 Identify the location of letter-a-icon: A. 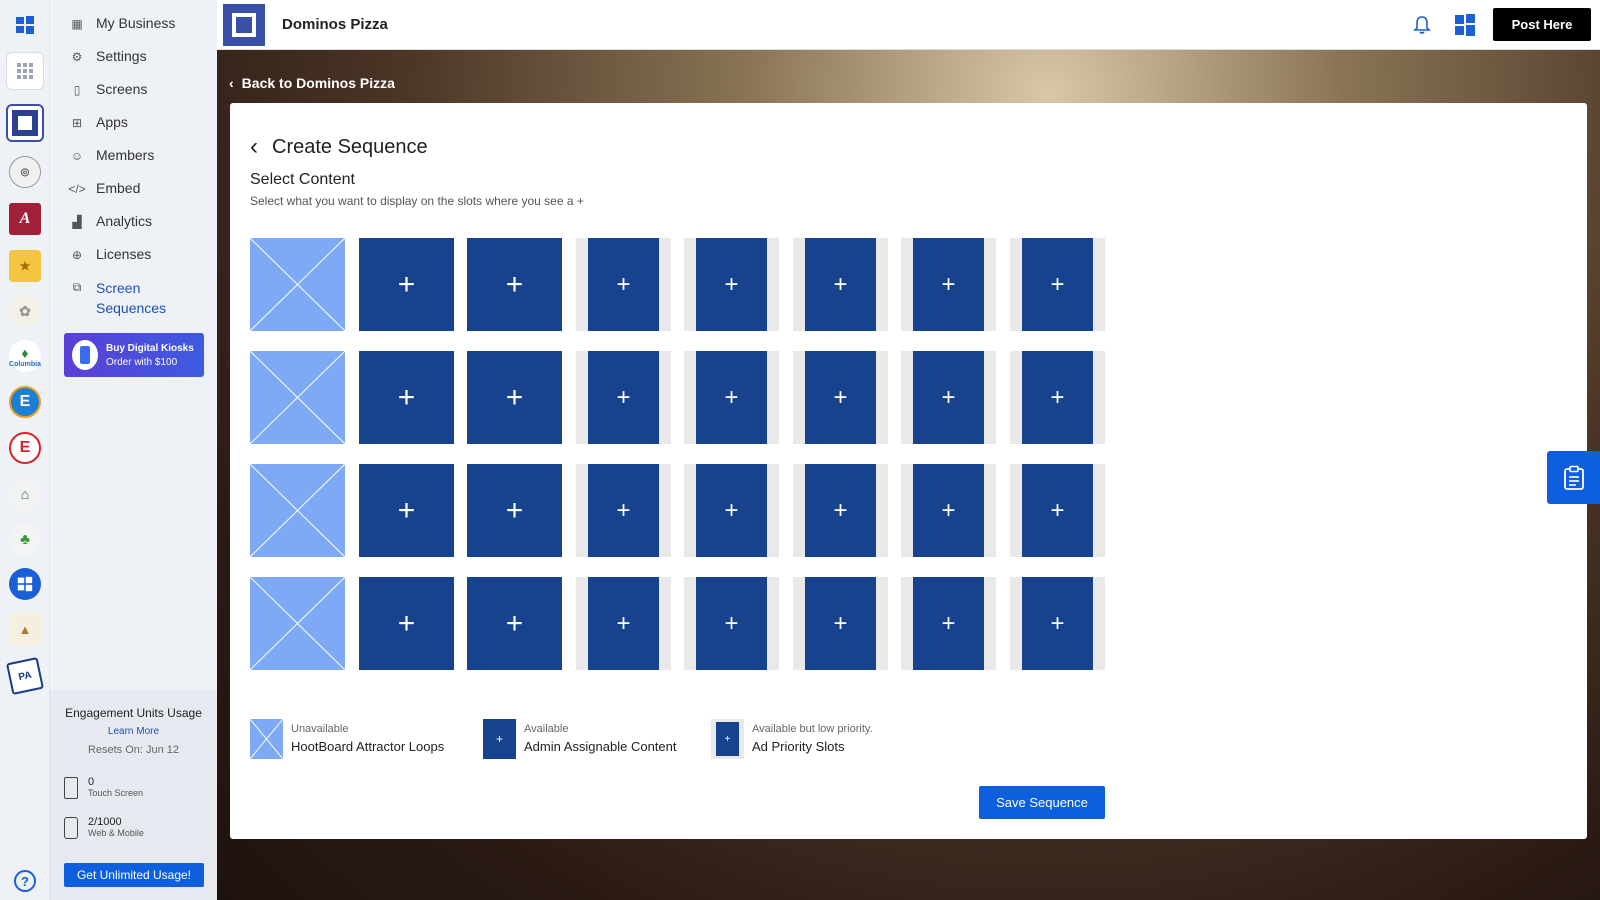
(25, 219).